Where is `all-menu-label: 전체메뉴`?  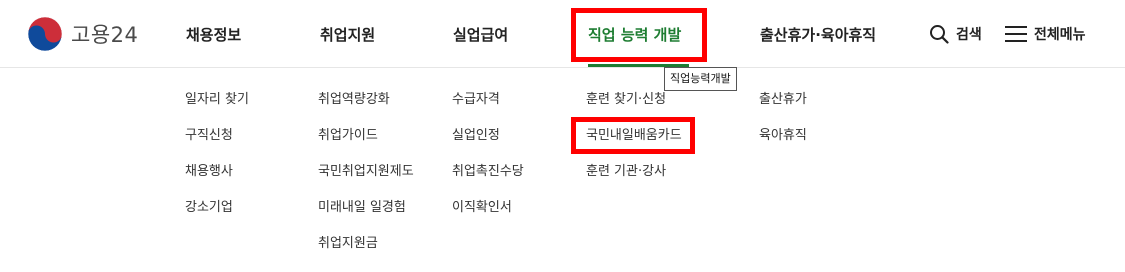 all-menu-label: 전체메뉴 is located at coordinates (1060, 35).